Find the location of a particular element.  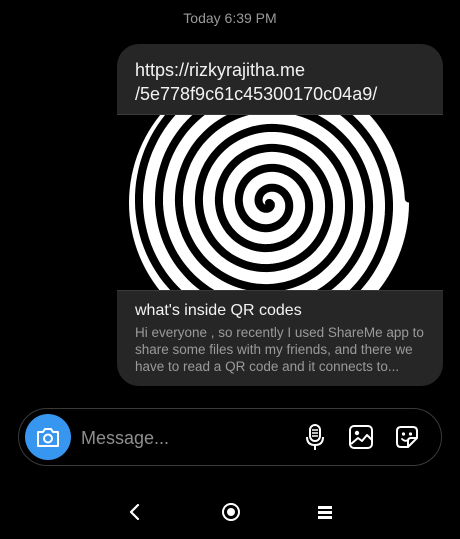

message-composer is located at coordinates (230, 437).